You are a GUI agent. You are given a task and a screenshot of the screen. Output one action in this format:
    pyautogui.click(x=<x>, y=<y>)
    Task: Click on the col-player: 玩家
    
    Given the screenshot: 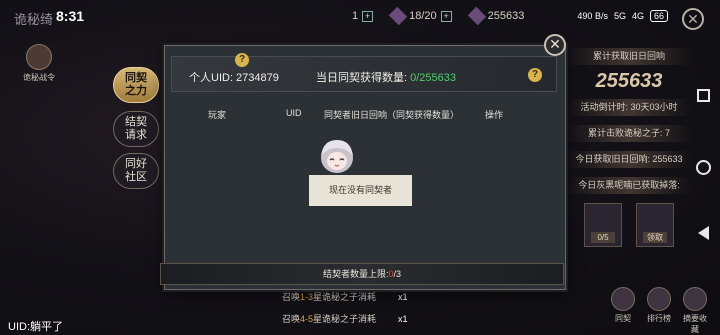 What is the action you would take?
    pyautogui.click(x=217, y=115)
    